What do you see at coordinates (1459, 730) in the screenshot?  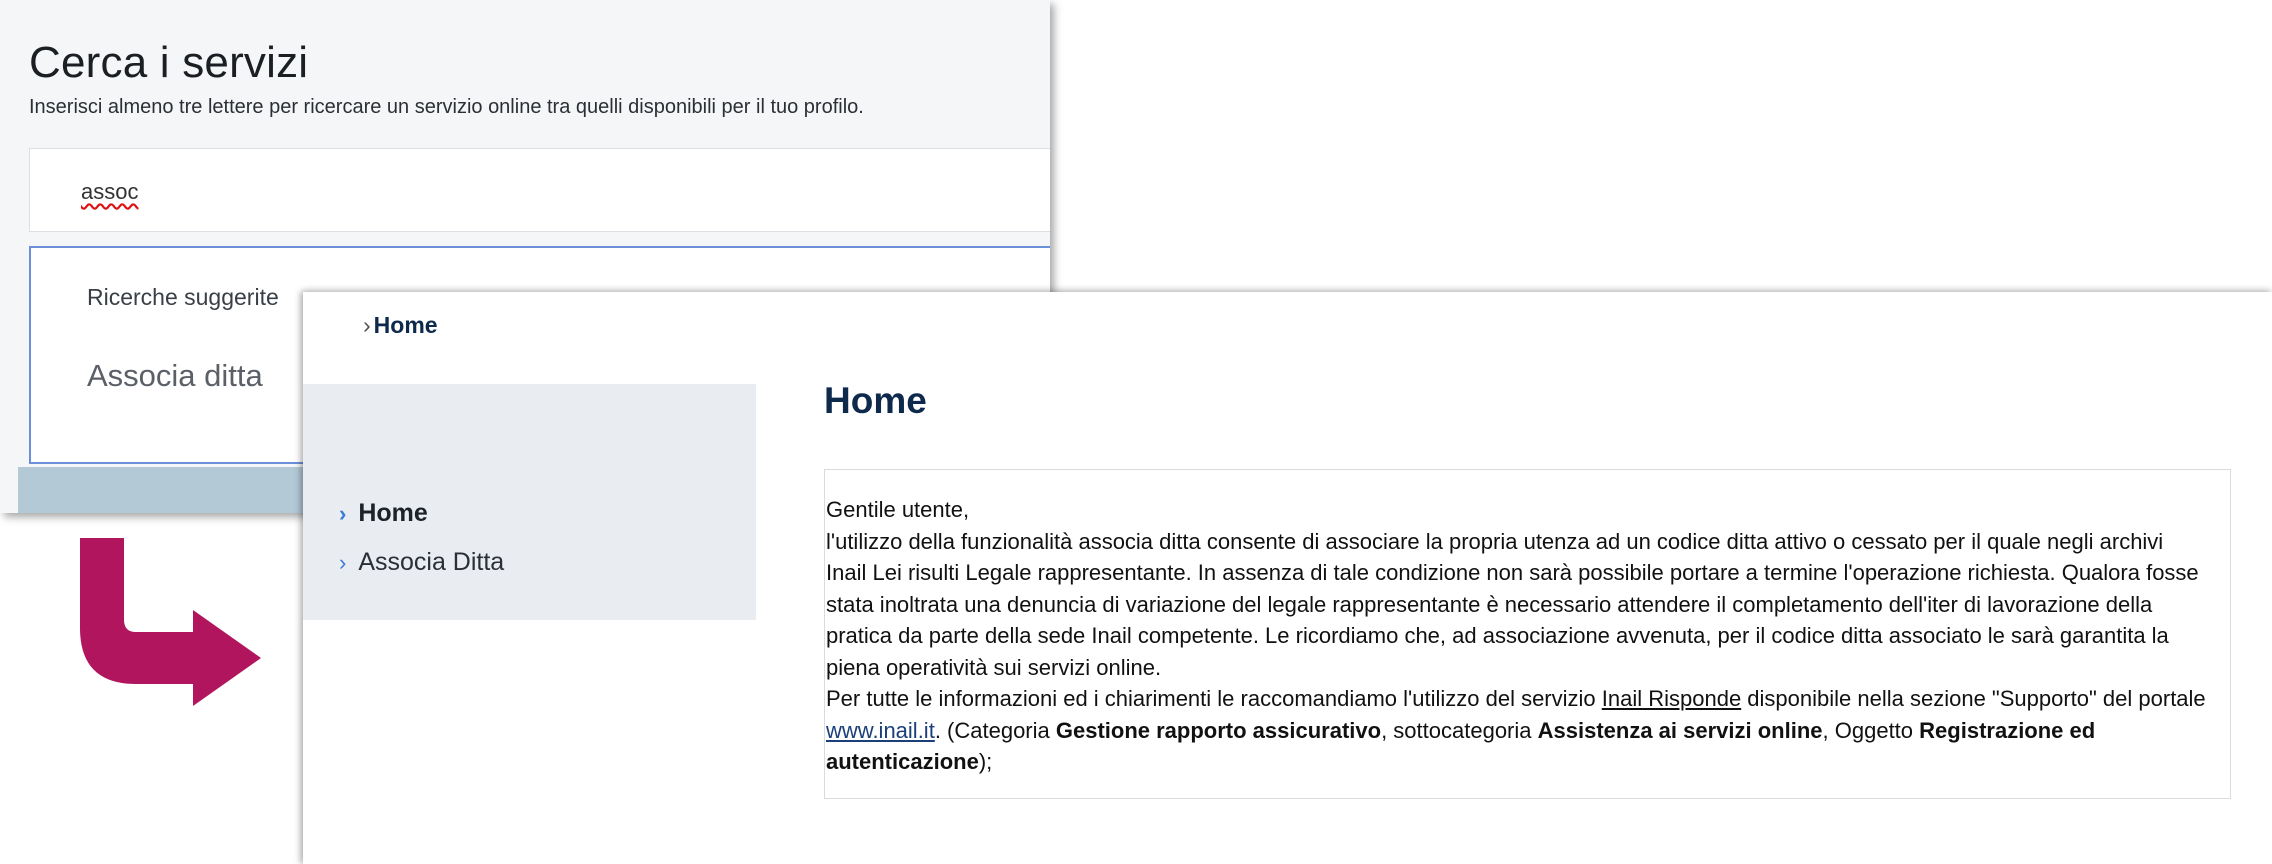 I see `text-span: , sottocategoria` at bounding box center [1459, 730].